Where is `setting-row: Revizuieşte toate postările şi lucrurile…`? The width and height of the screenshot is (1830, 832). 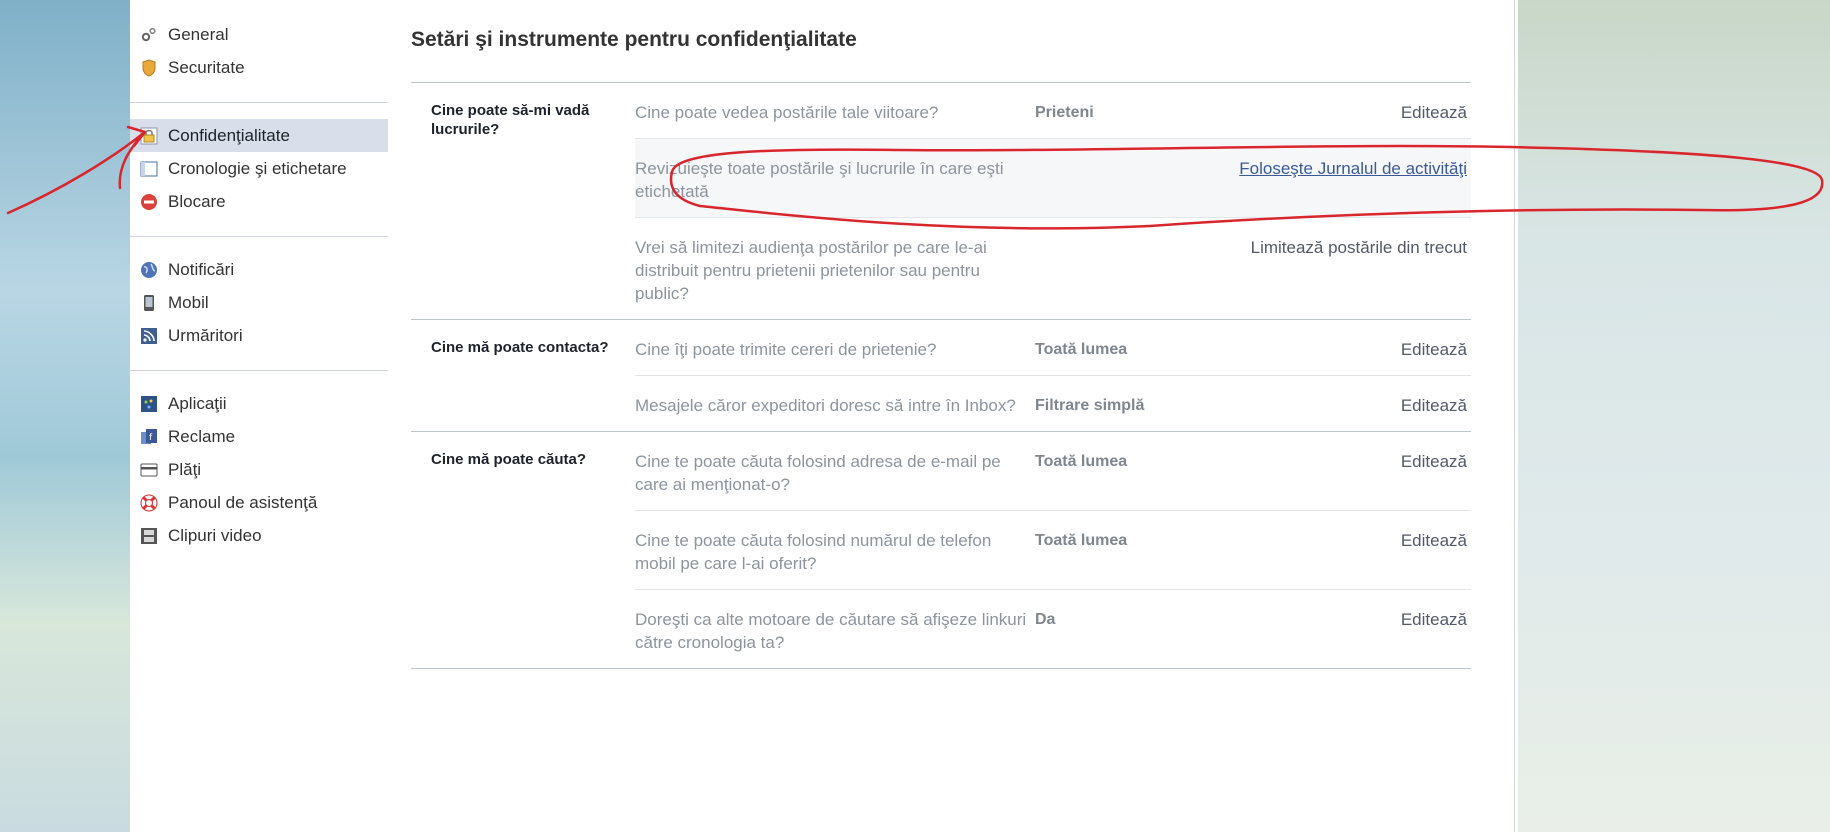 setting-row: Revizuieşte toate postările şi lucrurile… is located at coordinates (1053, 178).